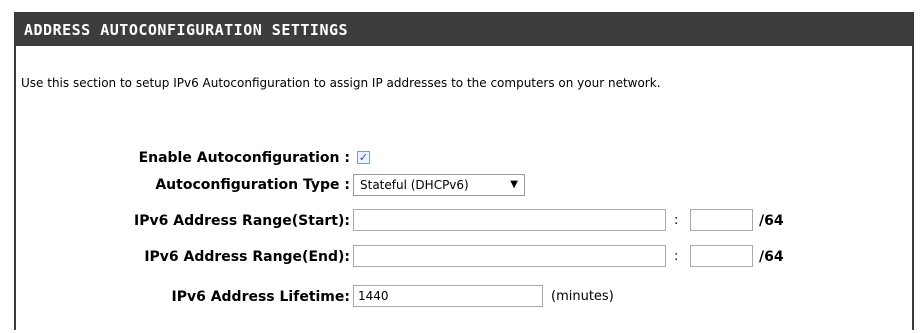 This screenshot has height=333, width=923. I want to click on range-end-tail-input, so click(721, 256).